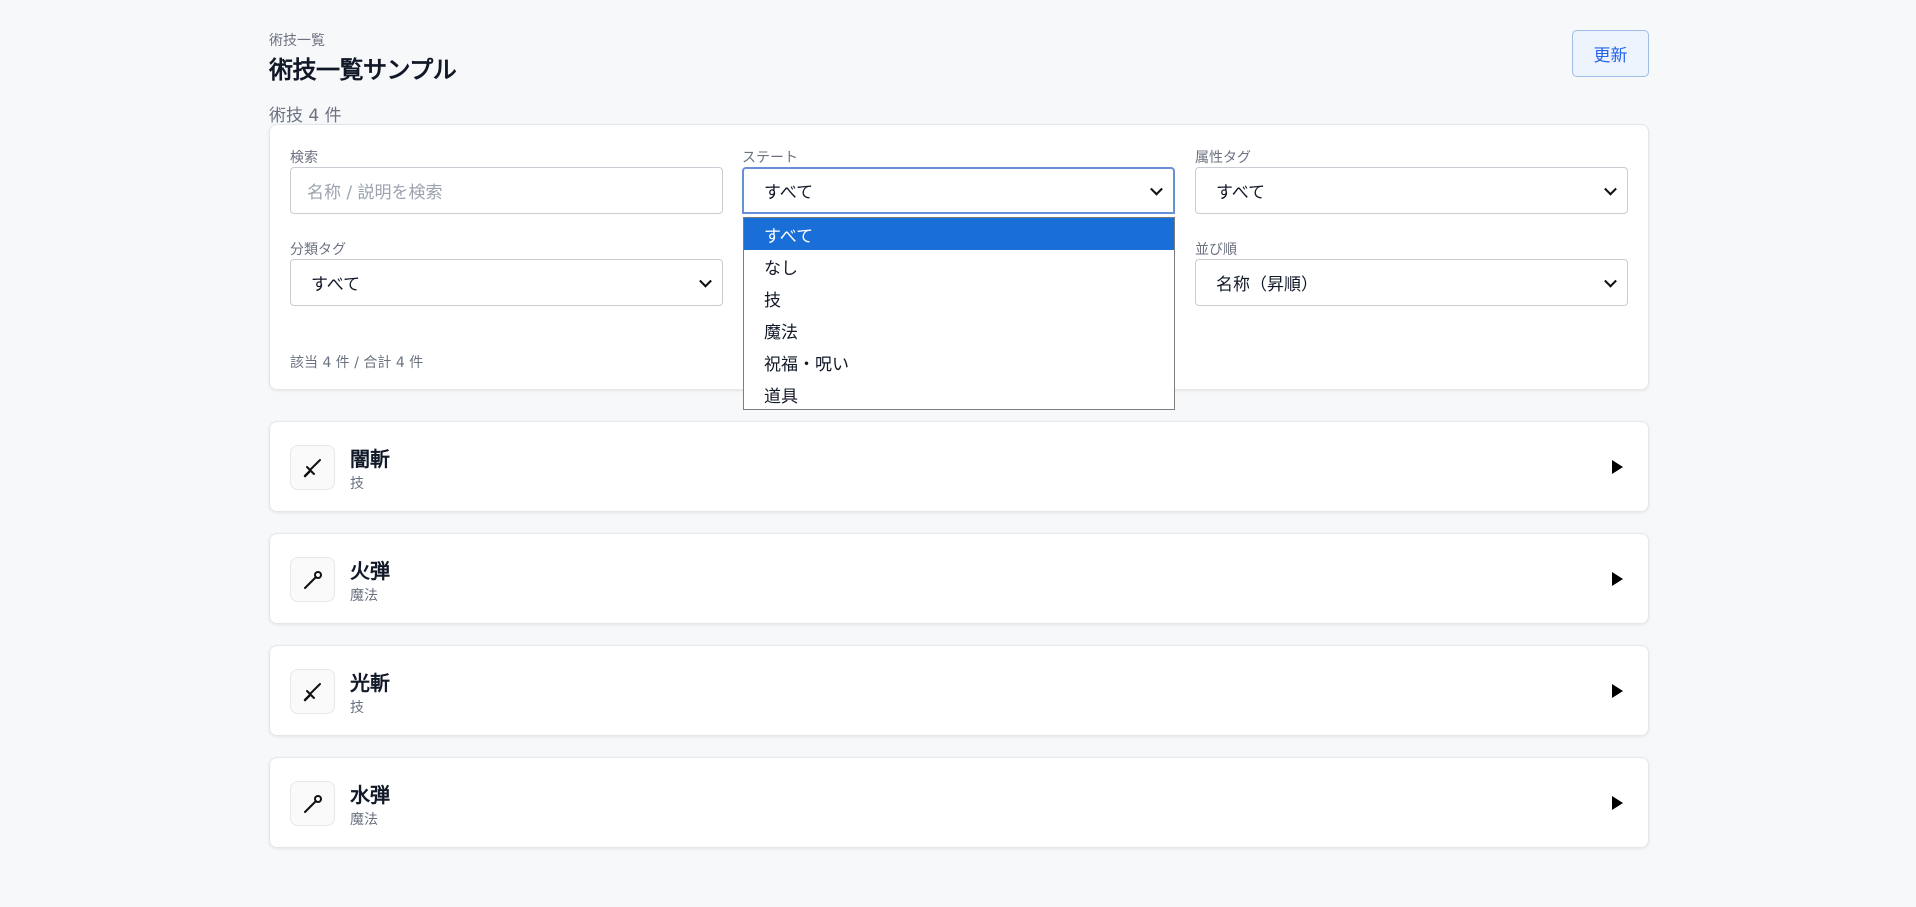 Image resolution: width=1916 pixels, height=907 pixels. Describe the element at coordinates (336, 285) in the screenshot. I see `category-tag-select-value: すべて` at that location.